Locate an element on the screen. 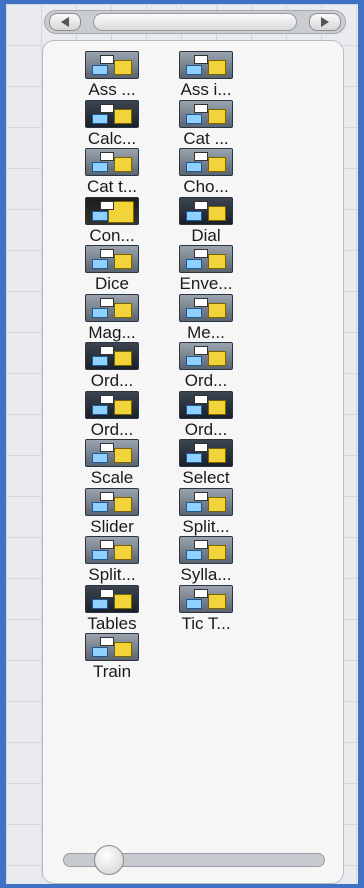 The image size is (364, 888). tool-item: Dice is located at coordinates (112, 269).